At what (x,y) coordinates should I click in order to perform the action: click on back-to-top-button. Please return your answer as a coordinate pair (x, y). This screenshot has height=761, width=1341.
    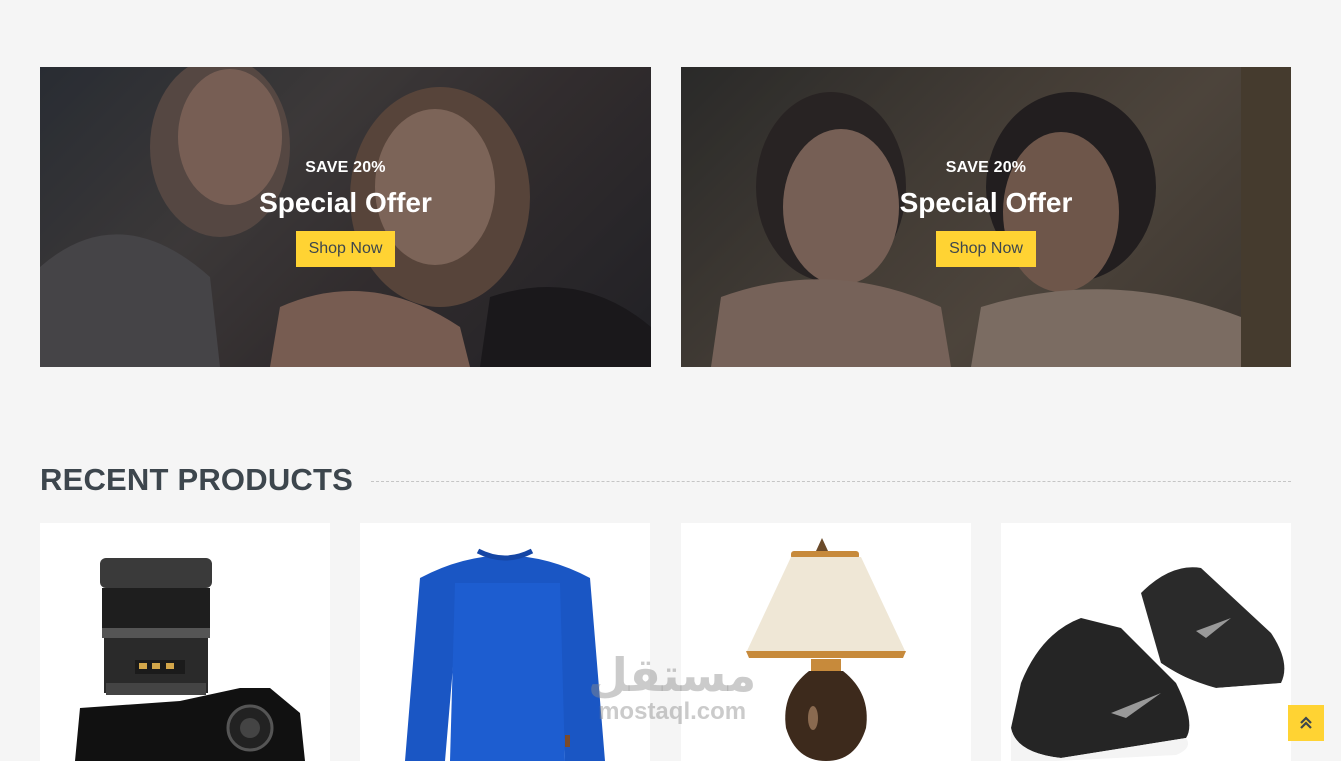
    Looking at the image, I should click on (1306, 723).